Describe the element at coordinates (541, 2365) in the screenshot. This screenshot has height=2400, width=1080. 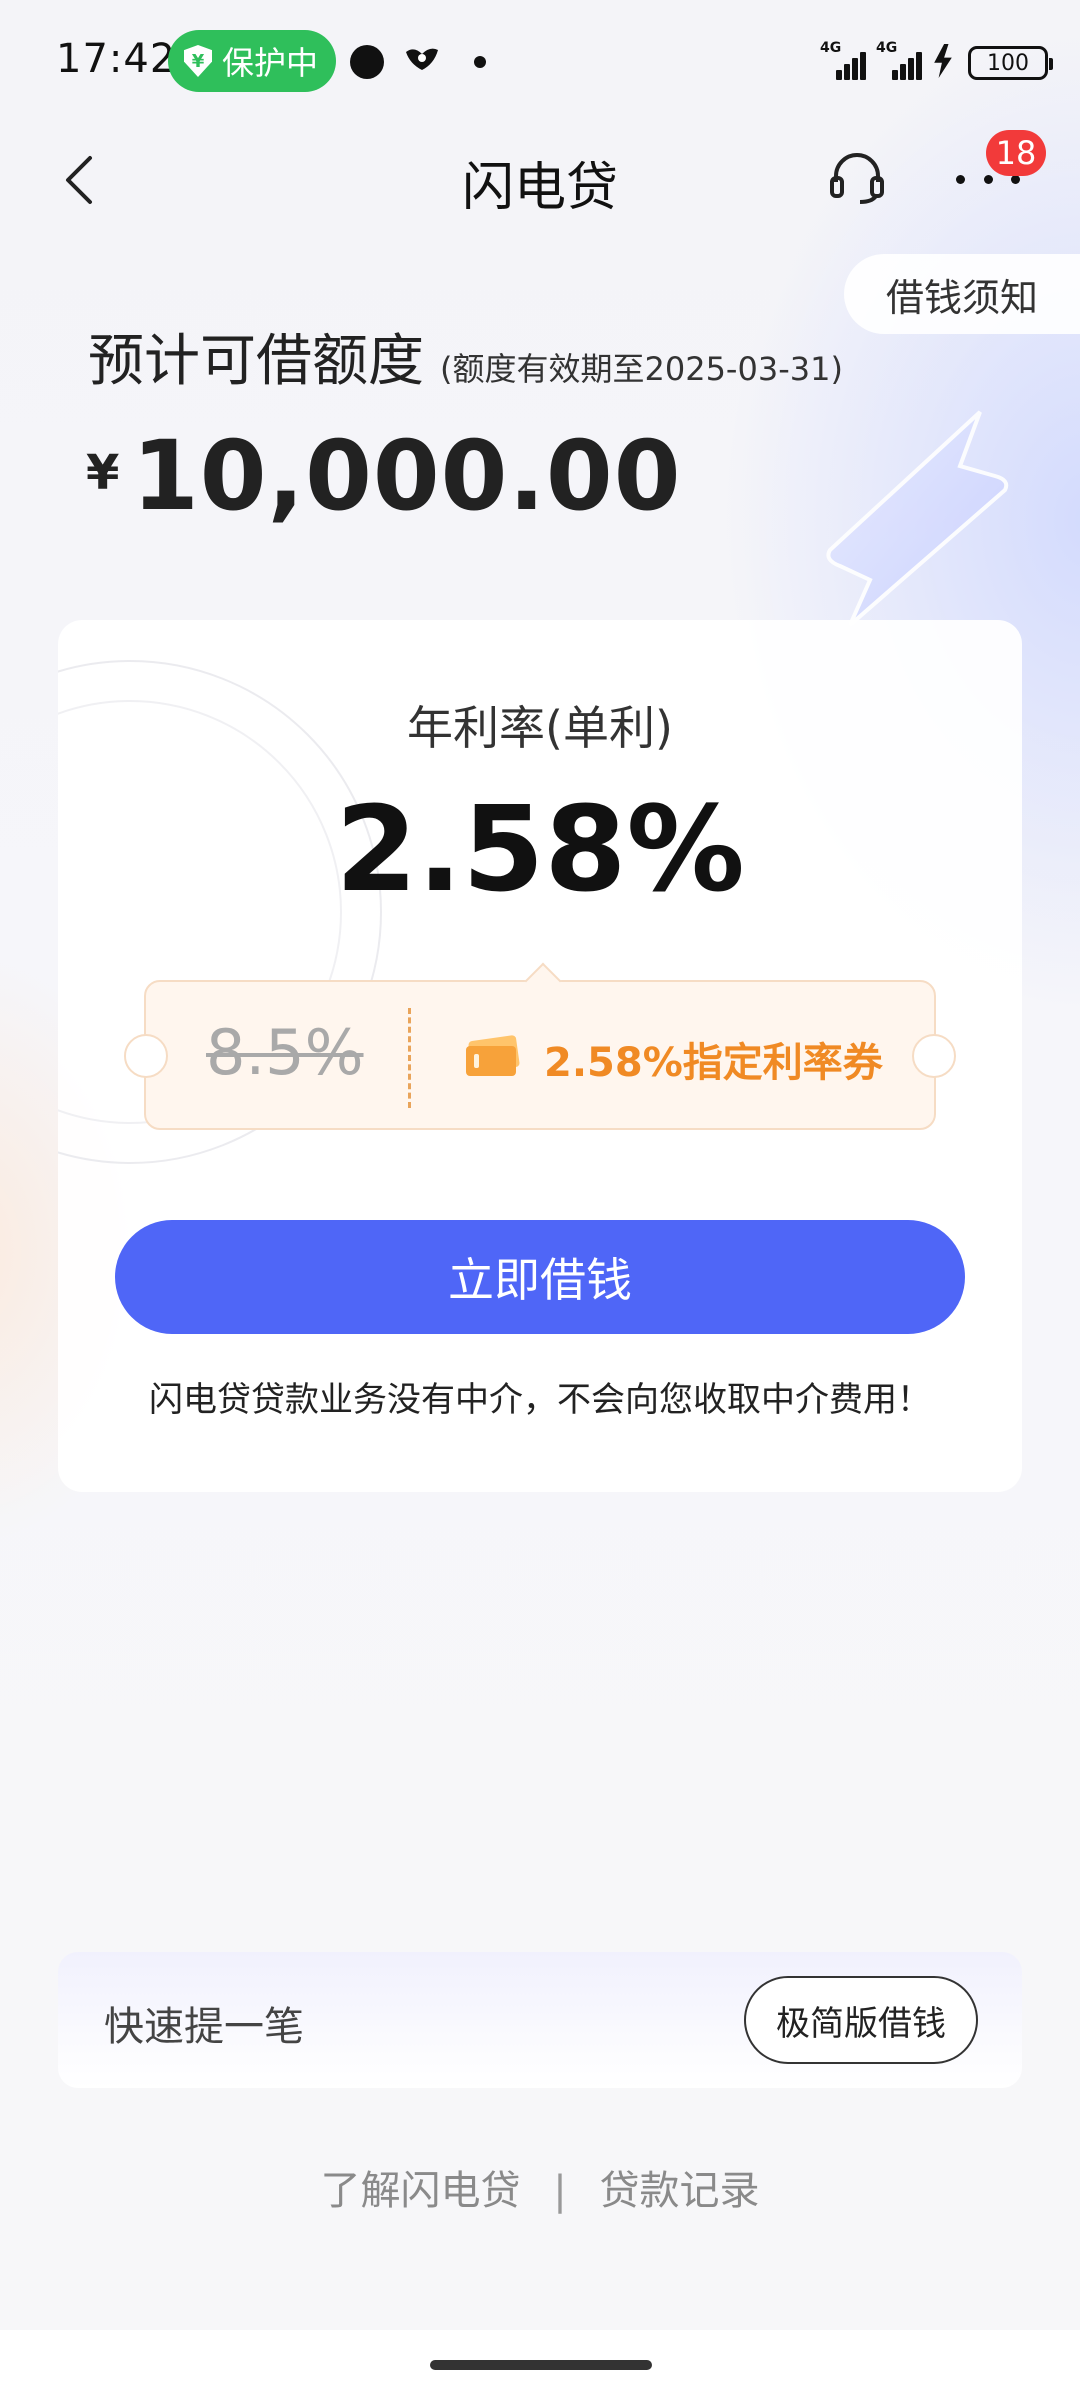
I see `home-indicator` at that location.